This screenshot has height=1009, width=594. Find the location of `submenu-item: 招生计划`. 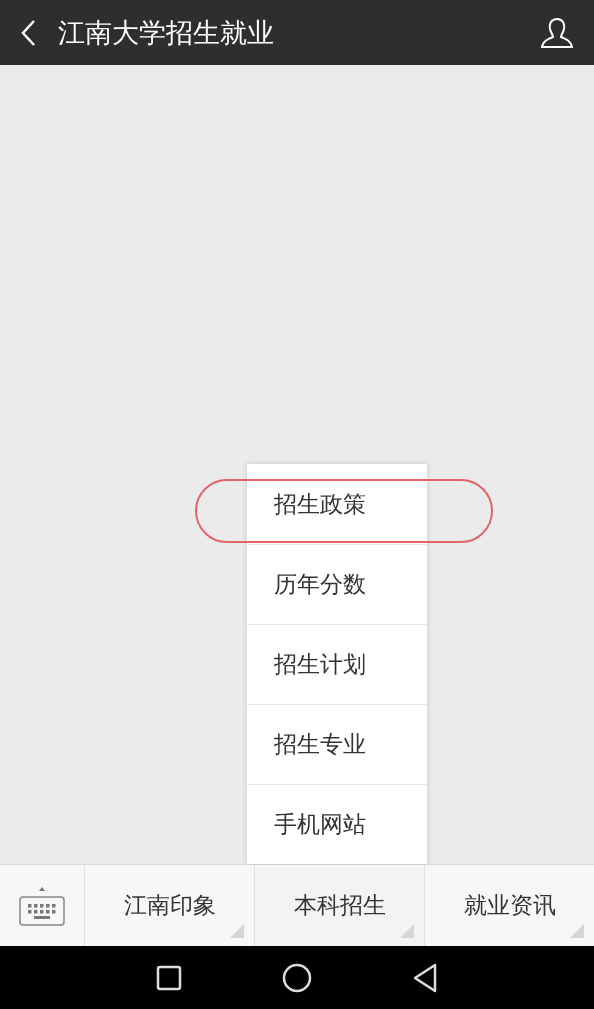

submenu-item: 招生计划 is located at coordinates (337, 664).